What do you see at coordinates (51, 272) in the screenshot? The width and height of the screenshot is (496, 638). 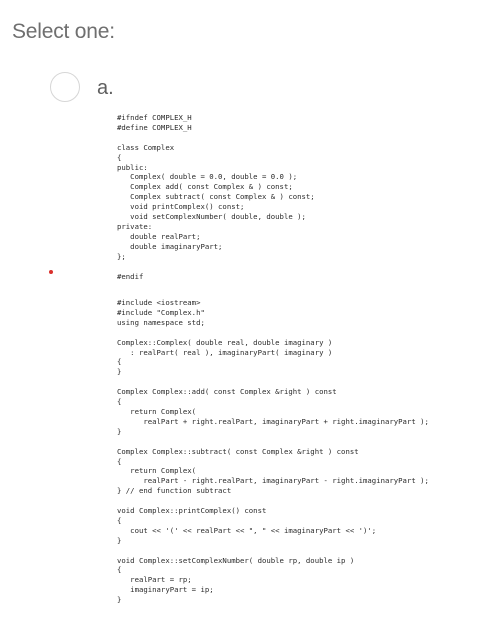 I see `red-dot-icon` at bounding box center [51, 272].